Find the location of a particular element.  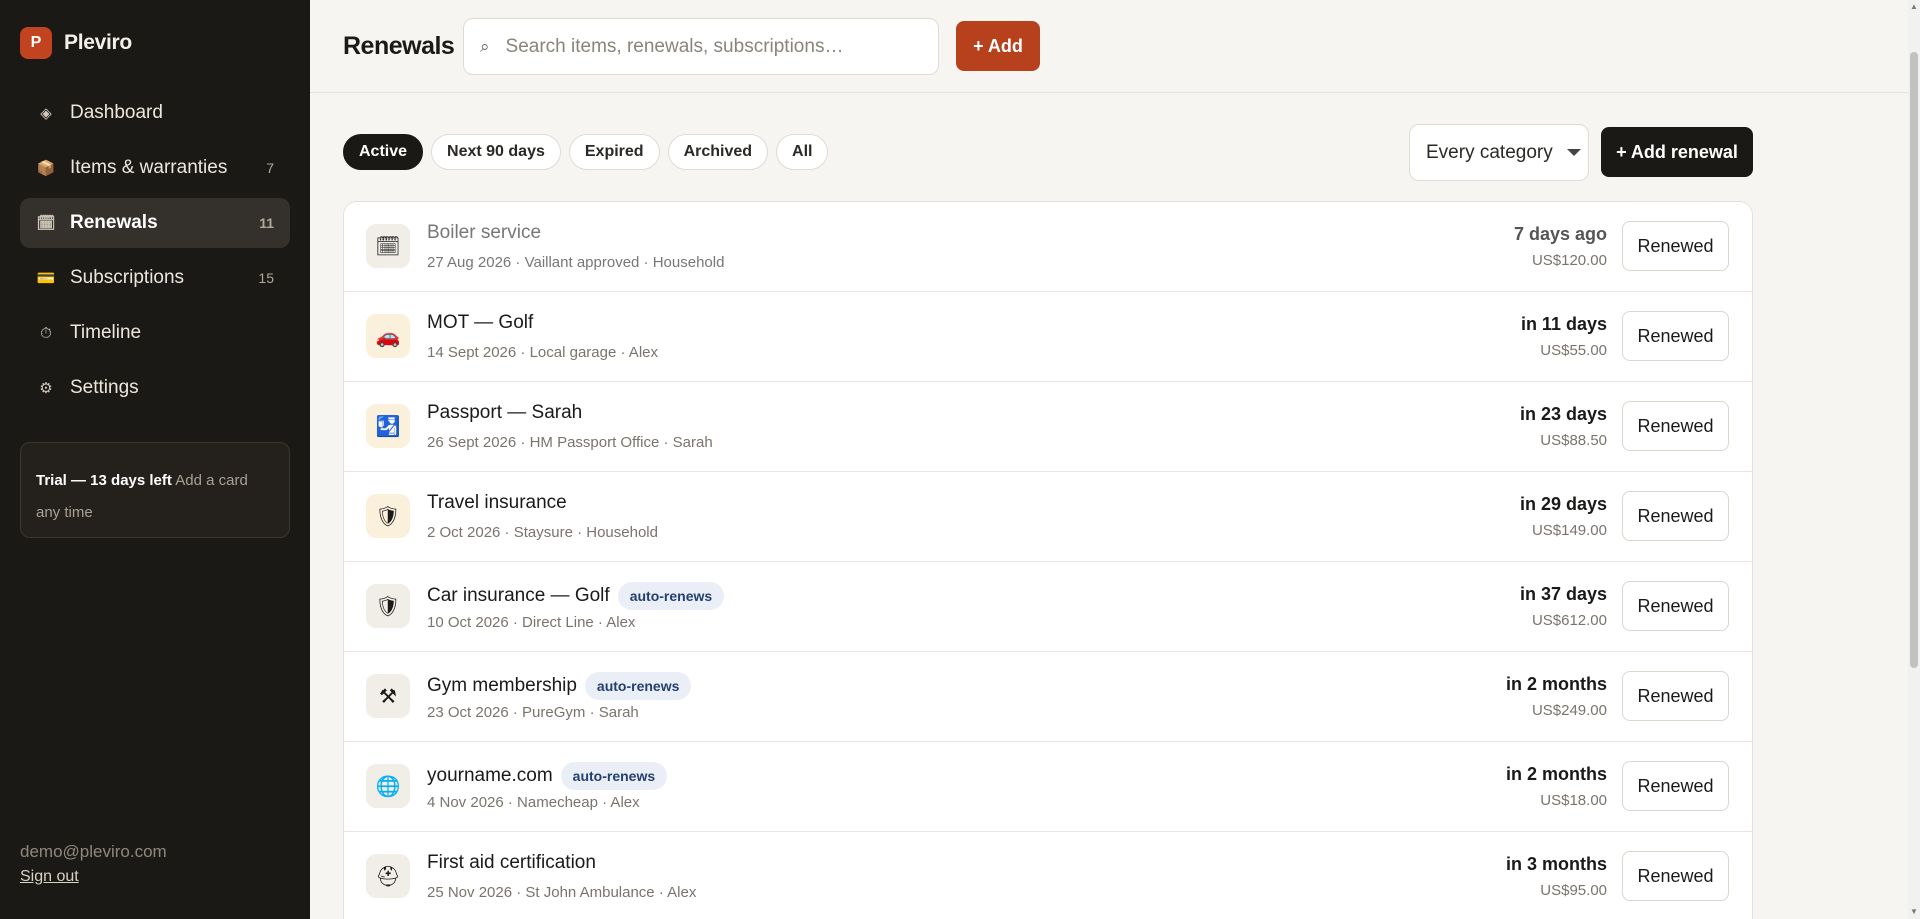

sidebar-item-timeline: ⏱ Timeline is located at coordinates (155, 333).